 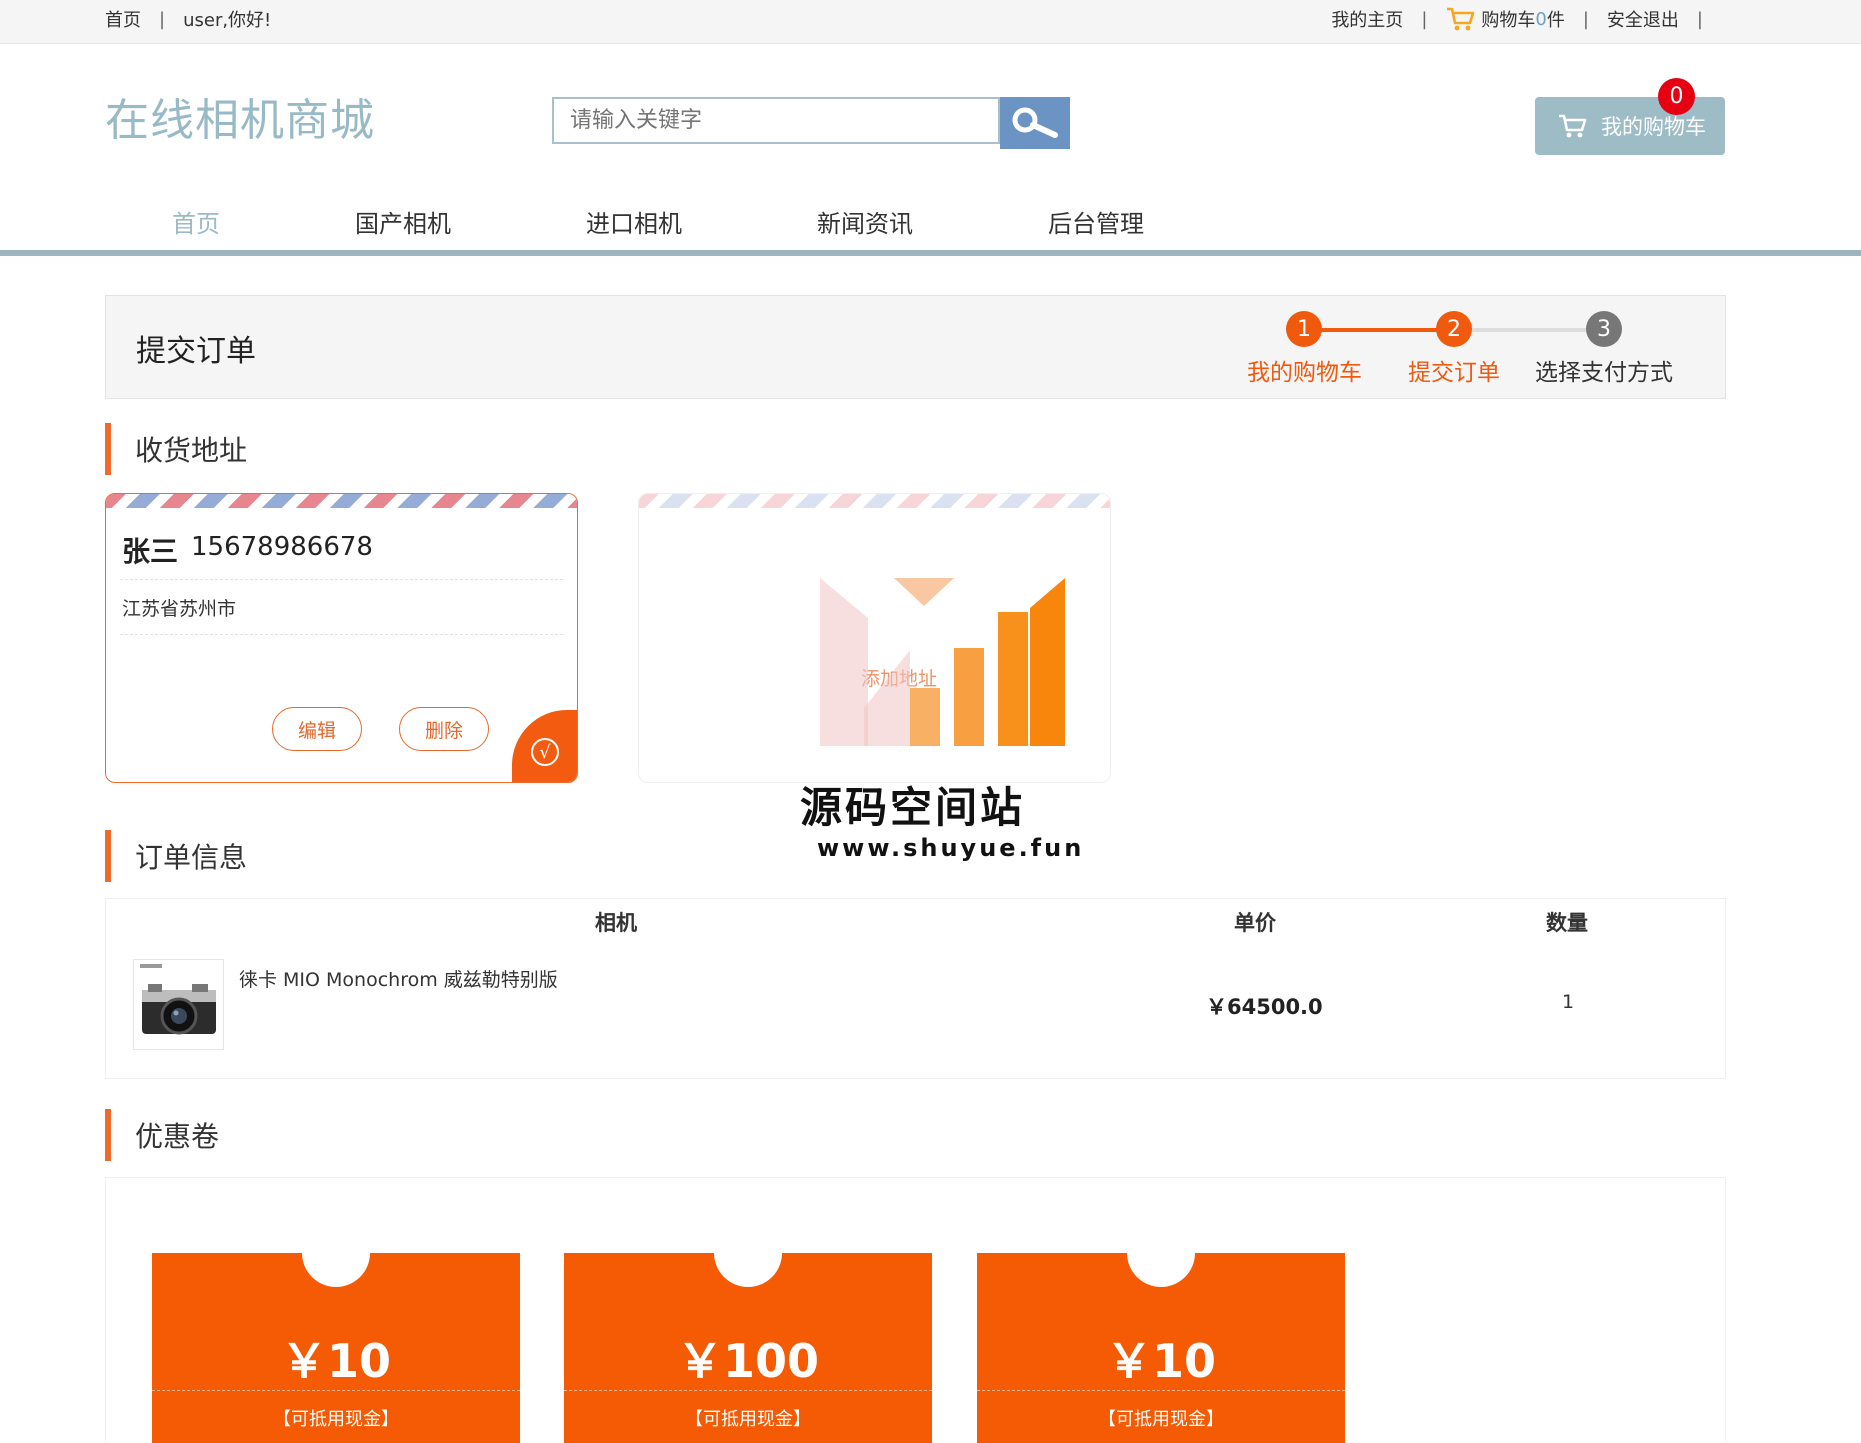 What do you see at coordinates (1567, 923) in the screenshot?
I see `column-header-qty: 数量` at bounding box center [1567, 923].